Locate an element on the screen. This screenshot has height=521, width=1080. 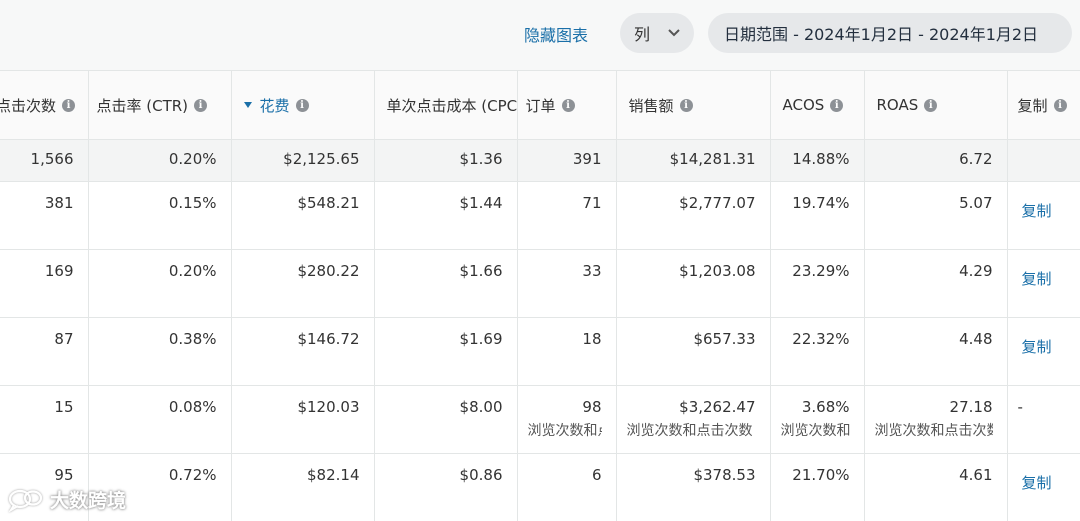
col-label: 销售额 is located at coordinates (651, 105).